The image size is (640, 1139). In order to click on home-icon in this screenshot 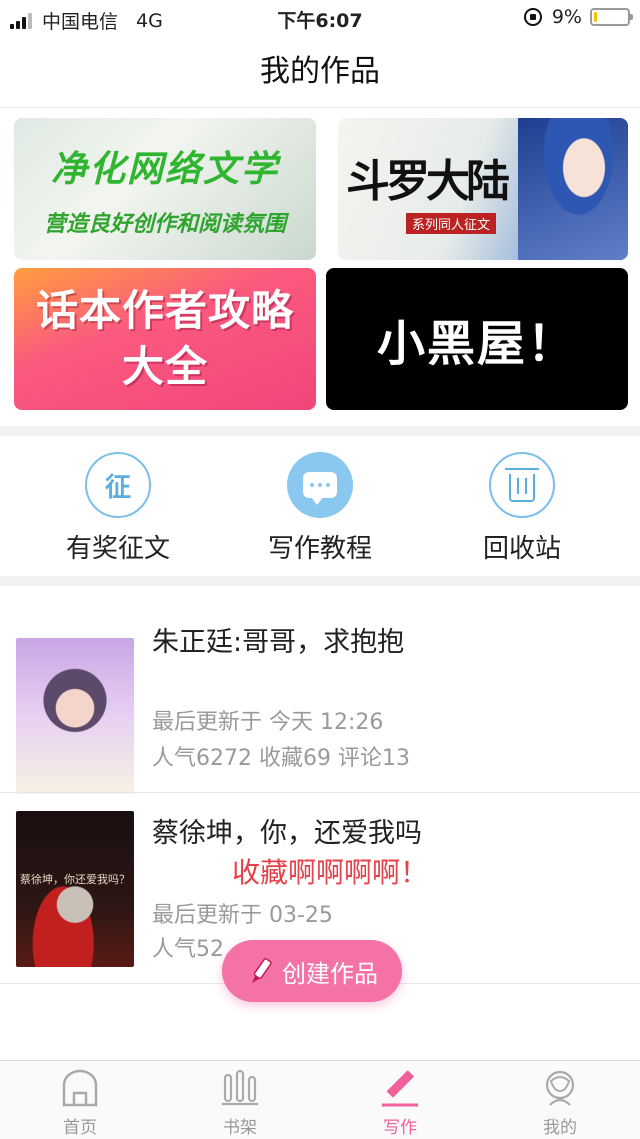, I will do `click(80, 1088)`.